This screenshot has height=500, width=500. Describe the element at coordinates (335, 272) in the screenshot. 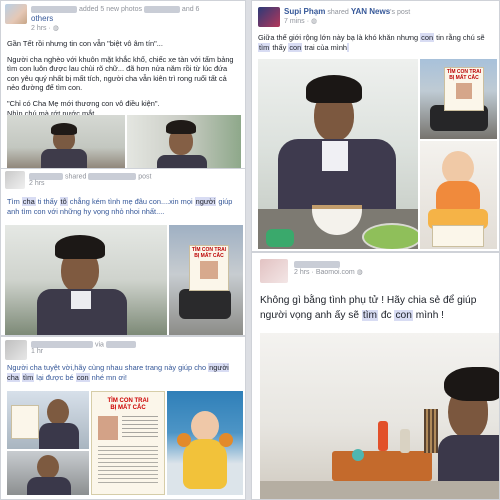

I see `post-source: Baomoi.com` at that location.